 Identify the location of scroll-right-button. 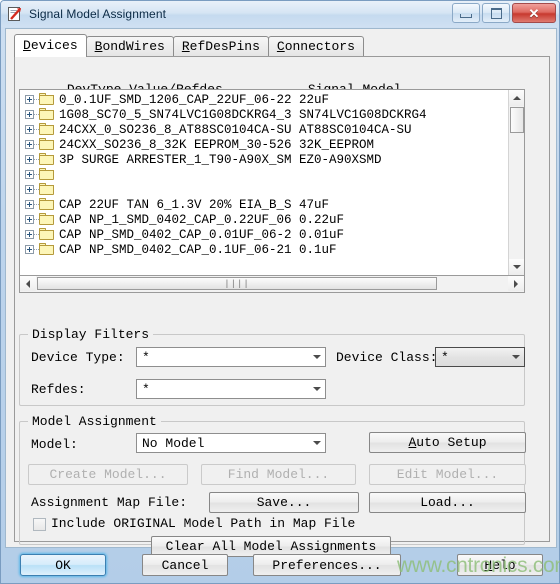
(516, 283).